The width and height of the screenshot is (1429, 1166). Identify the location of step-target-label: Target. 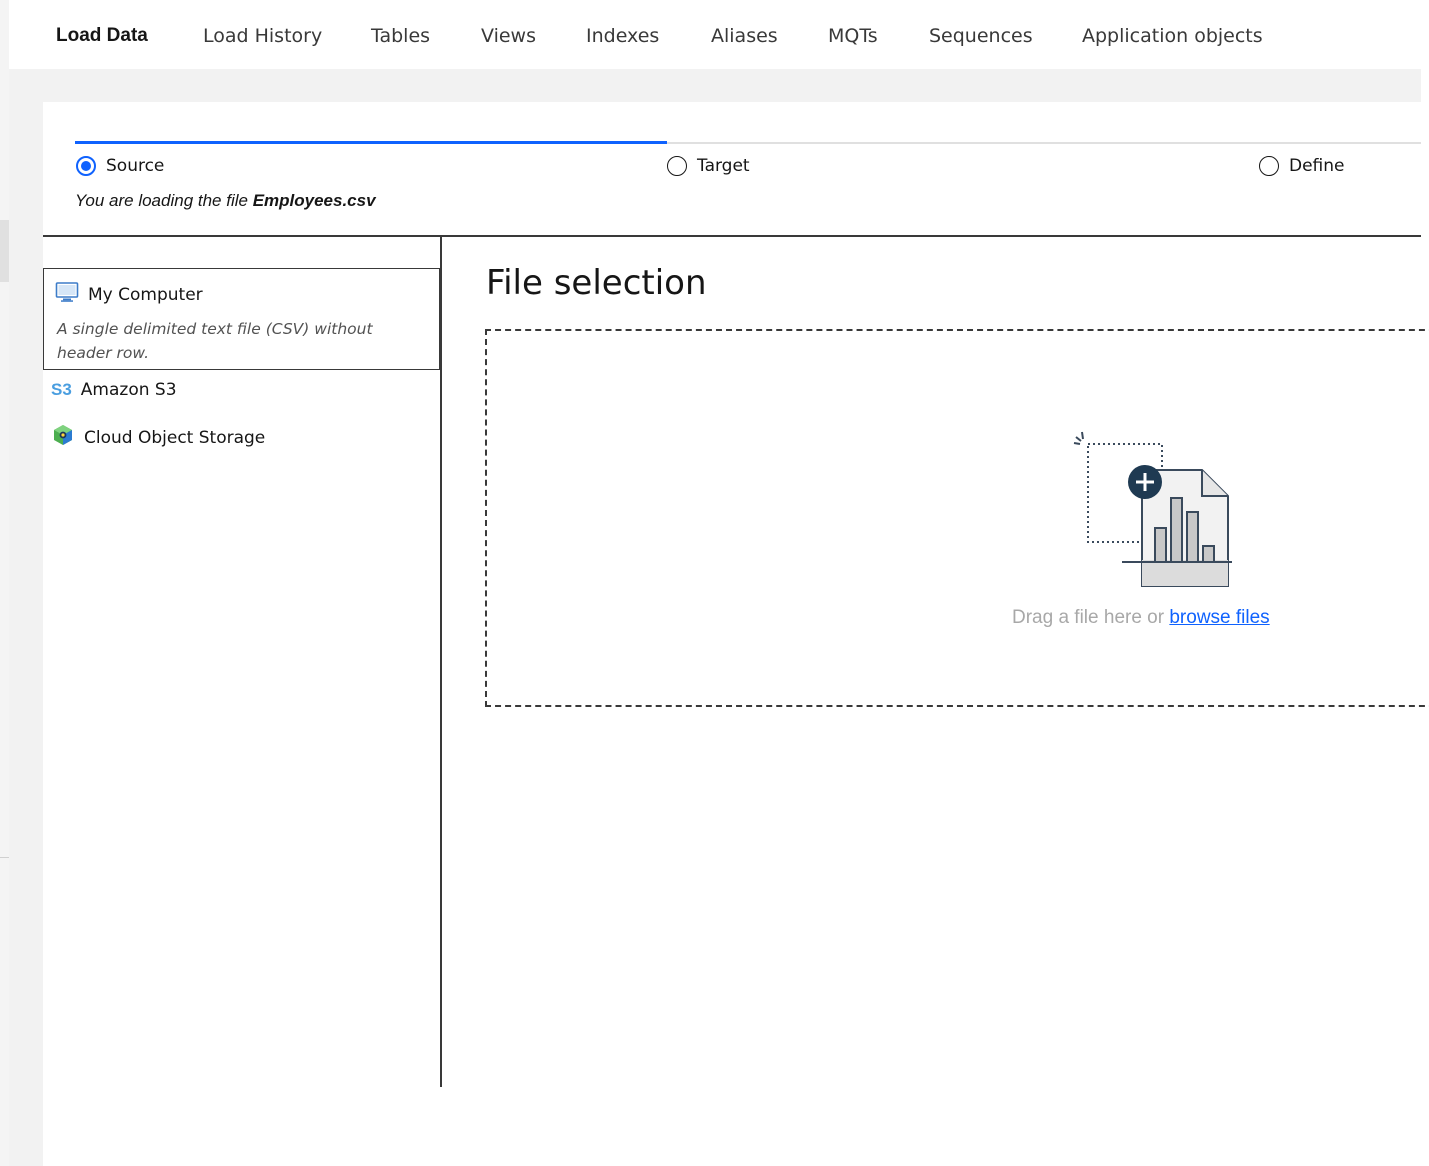
(723, 166).